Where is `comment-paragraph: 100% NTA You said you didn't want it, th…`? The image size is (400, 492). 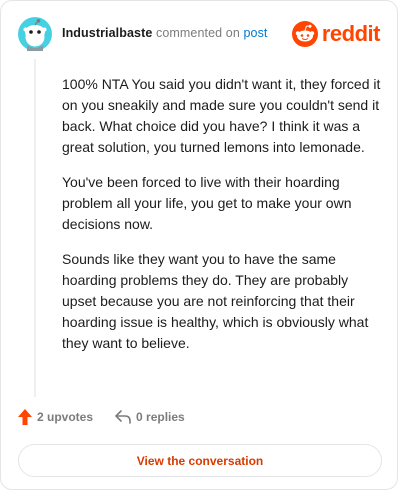 comment-paragraph: 100% NTA You said you didn't want it, th… is located at coordinates (221, 115).